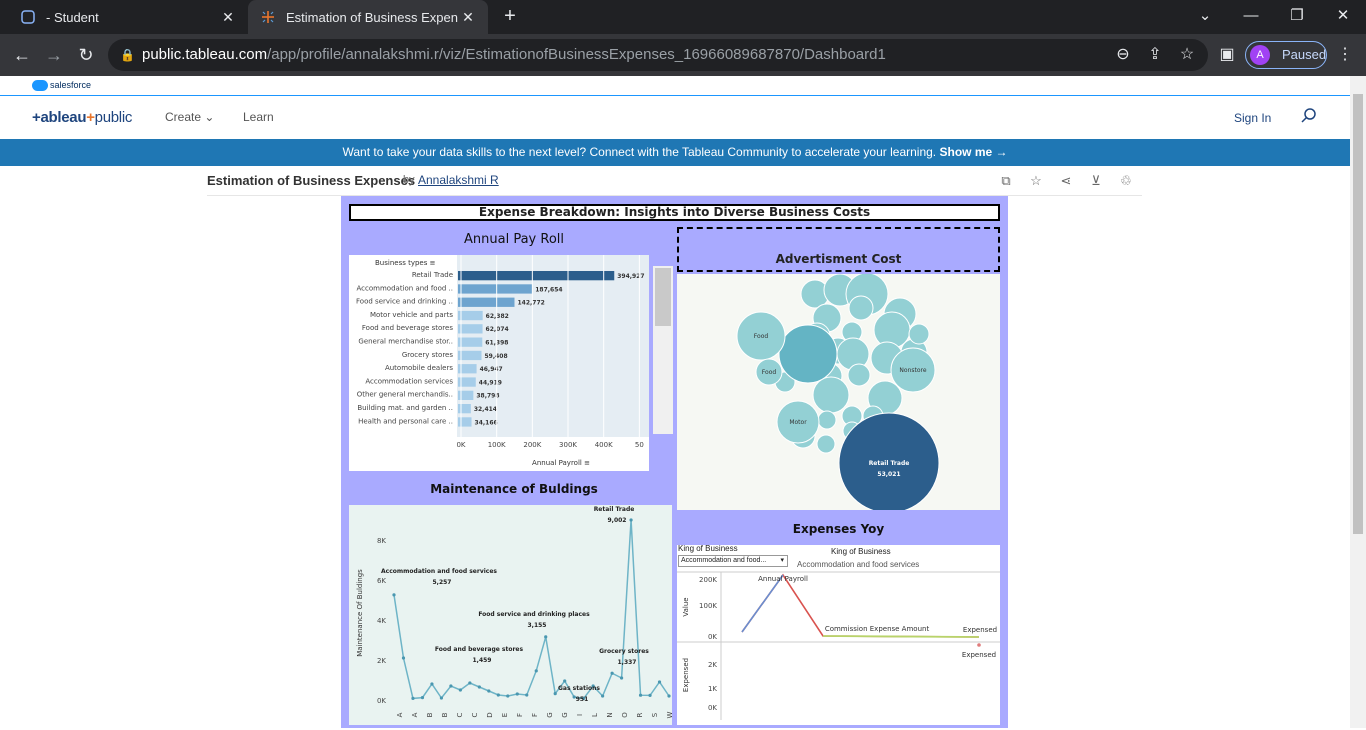 The height and width of the screenshot is (730, 1366). What do you see at coordinates (505, 715) in the screenshot?
I see `x-tick-label: E` at bounding box center [505, 715].